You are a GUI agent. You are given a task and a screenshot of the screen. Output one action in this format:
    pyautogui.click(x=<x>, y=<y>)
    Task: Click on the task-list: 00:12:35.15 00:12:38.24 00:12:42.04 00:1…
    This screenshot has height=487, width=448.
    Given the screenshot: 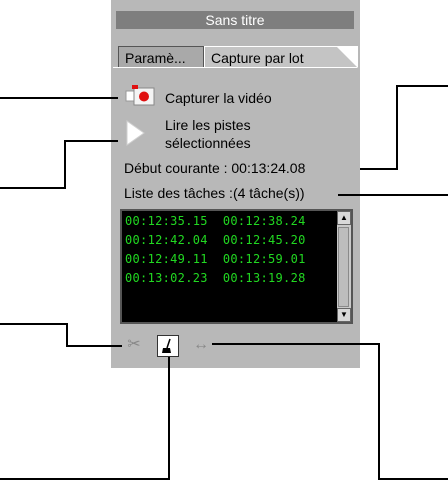 What is the action you would take?
    pyautogui.click(x=236, y=266)
    